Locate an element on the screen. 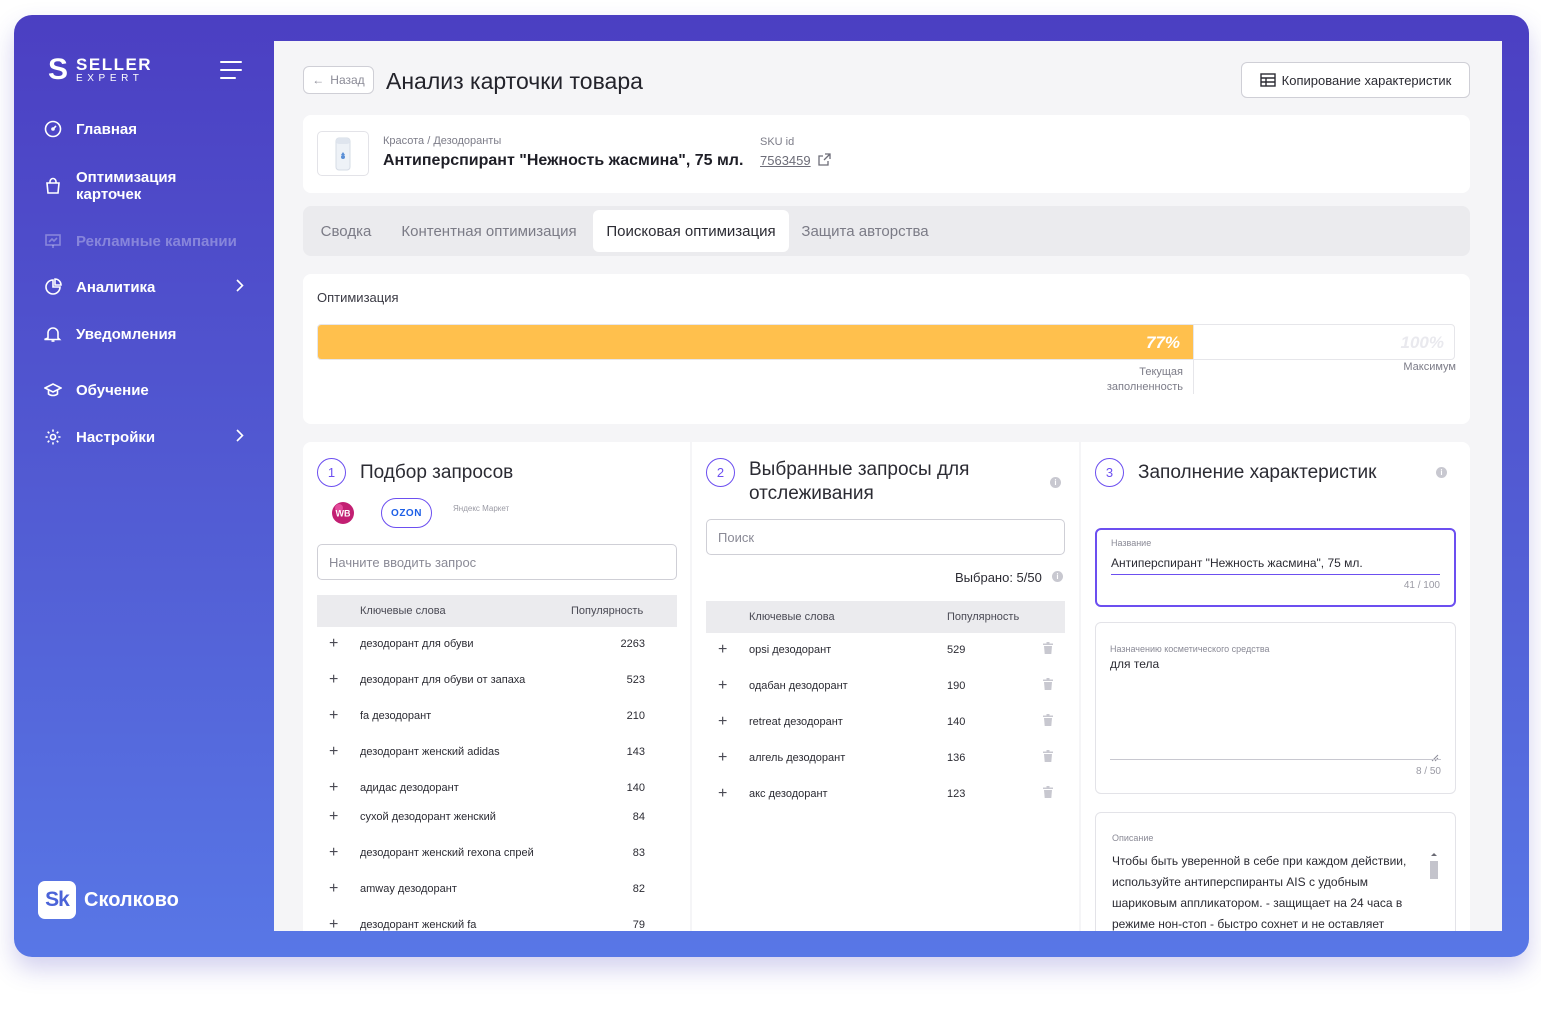 Image resolution: width=1541 pixels, height=1023 pixels. step-number: 1 is located at coordinates (331, 472).